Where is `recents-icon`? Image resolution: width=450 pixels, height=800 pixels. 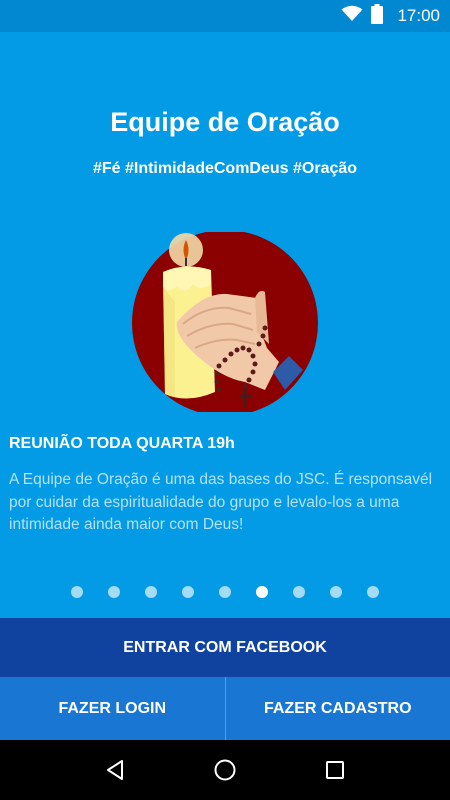
recents-icon is located at coordinates (335, 770).